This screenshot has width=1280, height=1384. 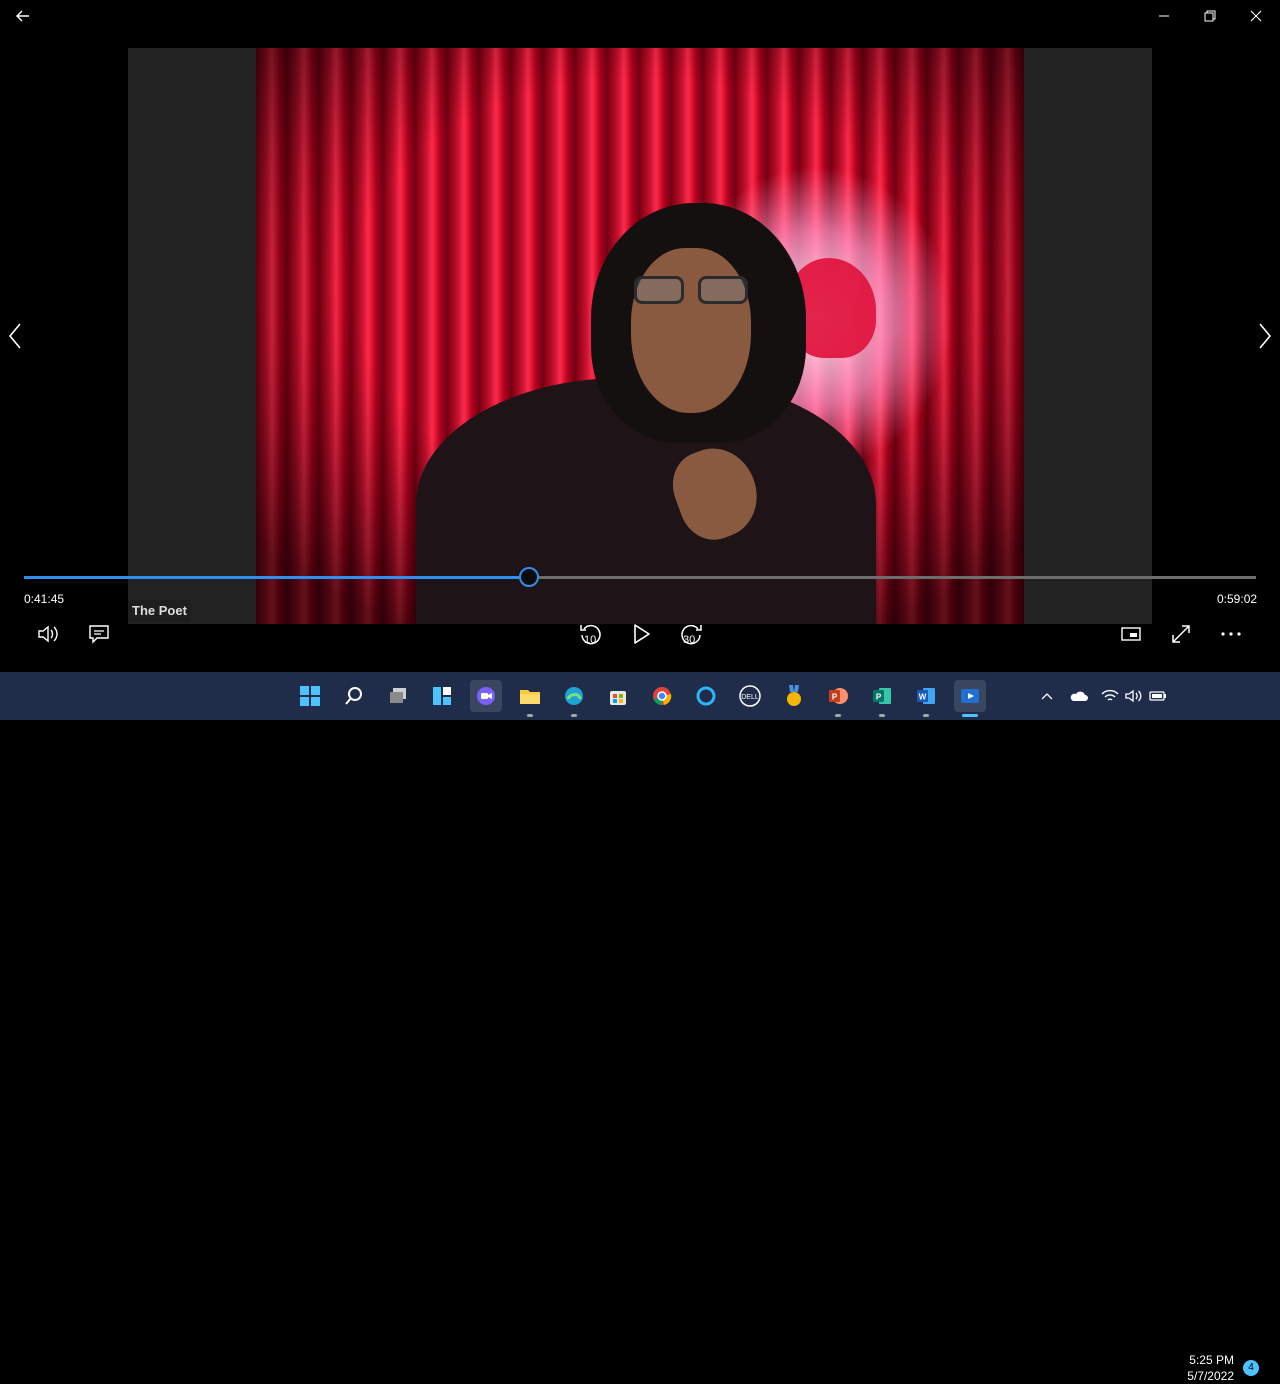 I want to click on task-view-icon, so click(x=398, y=696).